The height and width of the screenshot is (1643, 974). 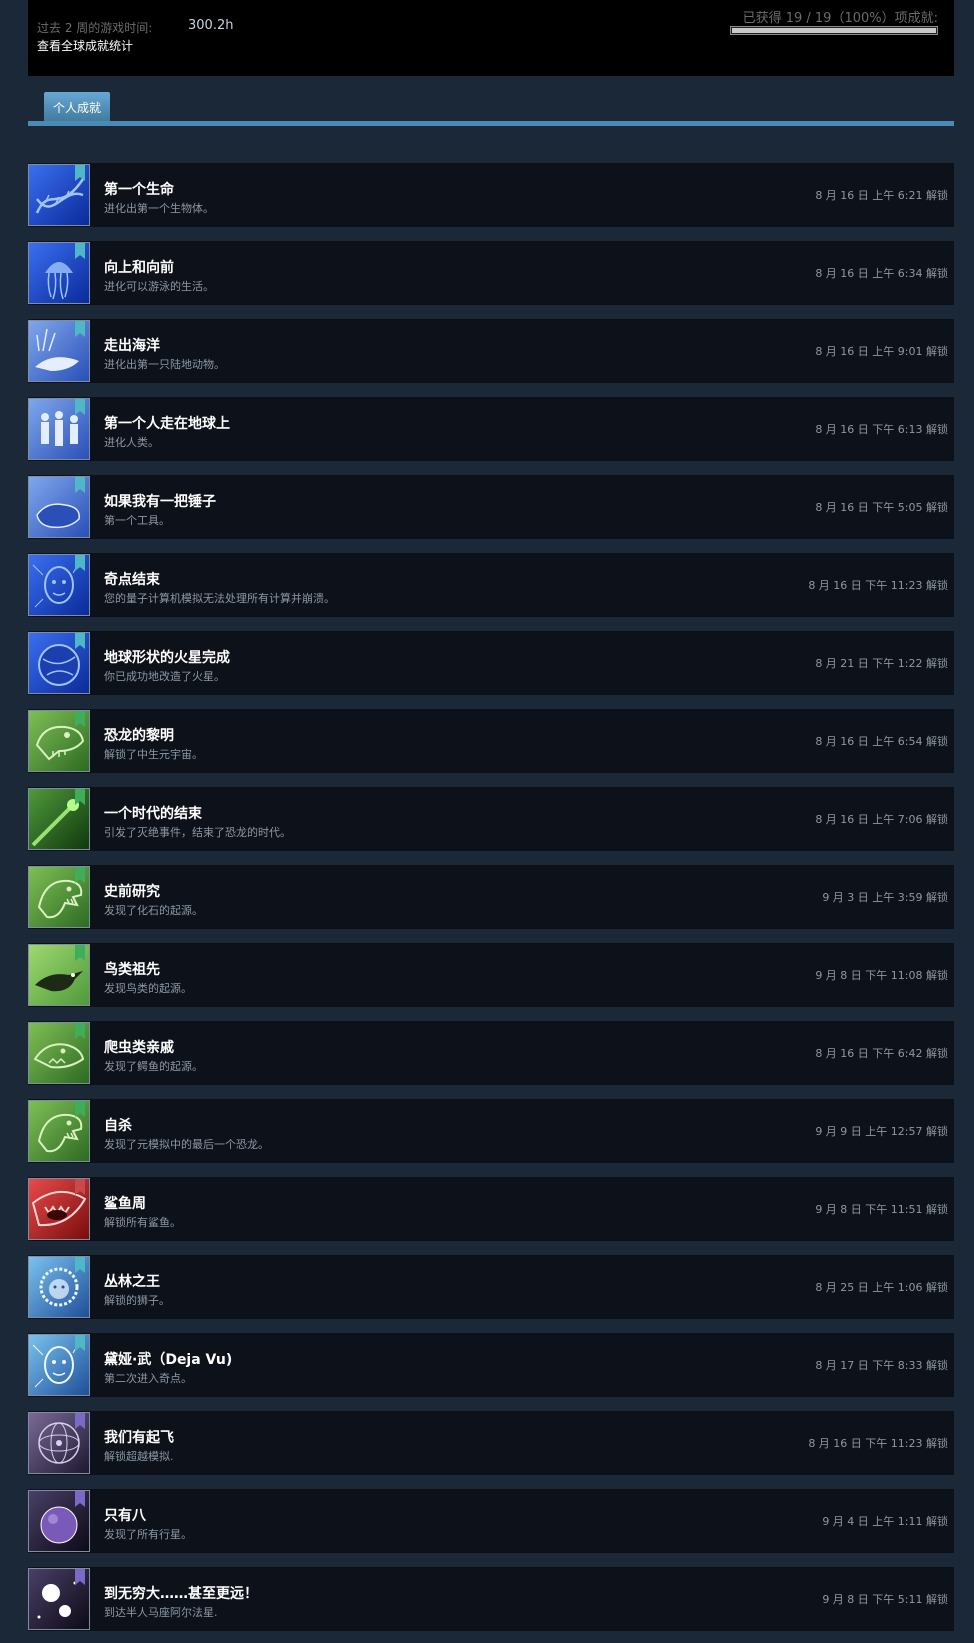 What do you see at coordinates (491, 1287) in the screenshot?
I see `achievement-row: 丛林之王 解锁的狮子。 8 月 25 日 上午 1:06 解锁` at bounding box center [491, 1287].